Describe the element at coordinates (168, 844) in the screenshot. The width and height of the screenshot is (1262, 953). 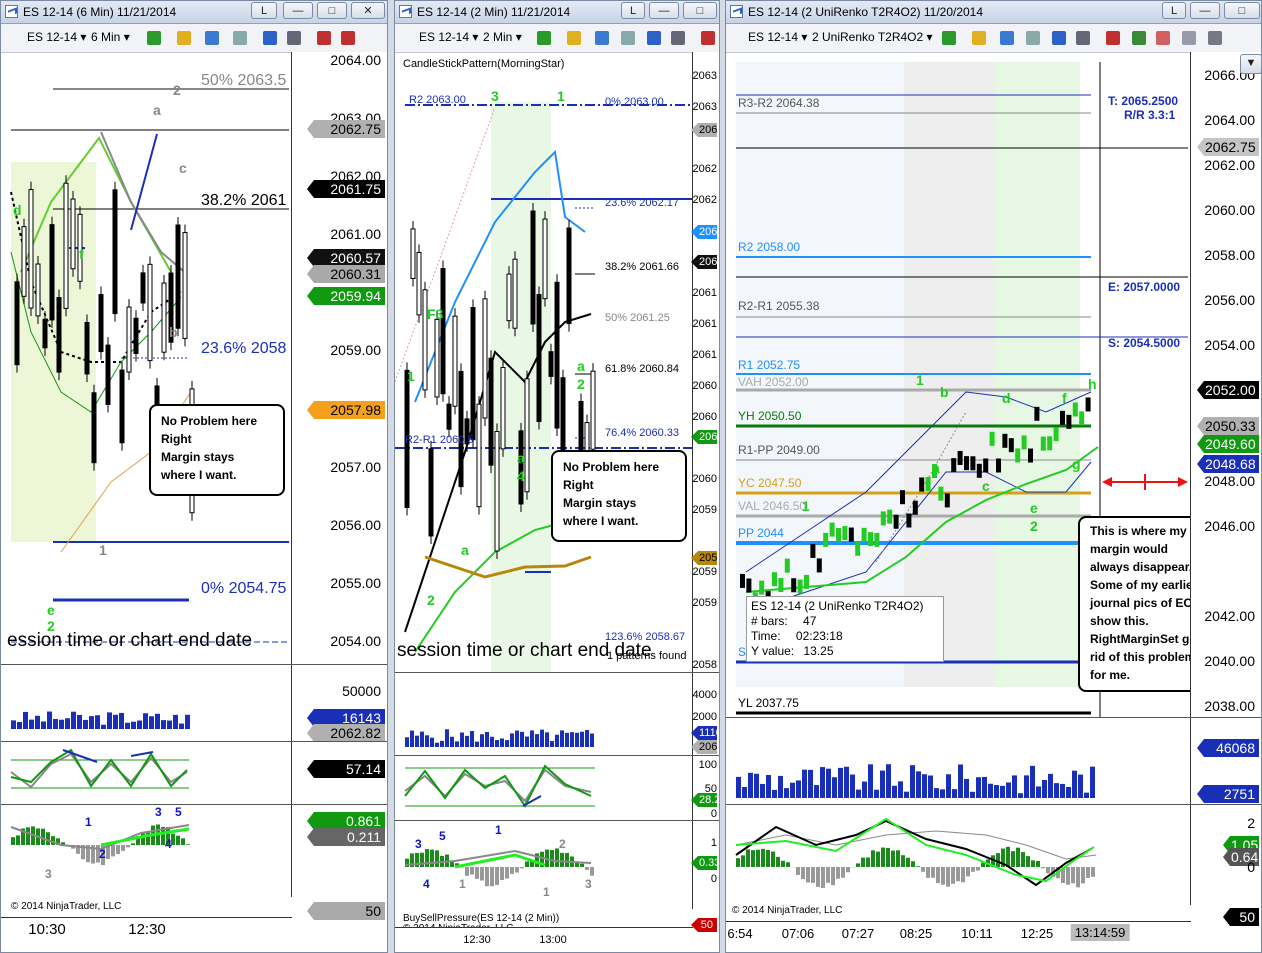
I see `macd-label: 4` at that location.